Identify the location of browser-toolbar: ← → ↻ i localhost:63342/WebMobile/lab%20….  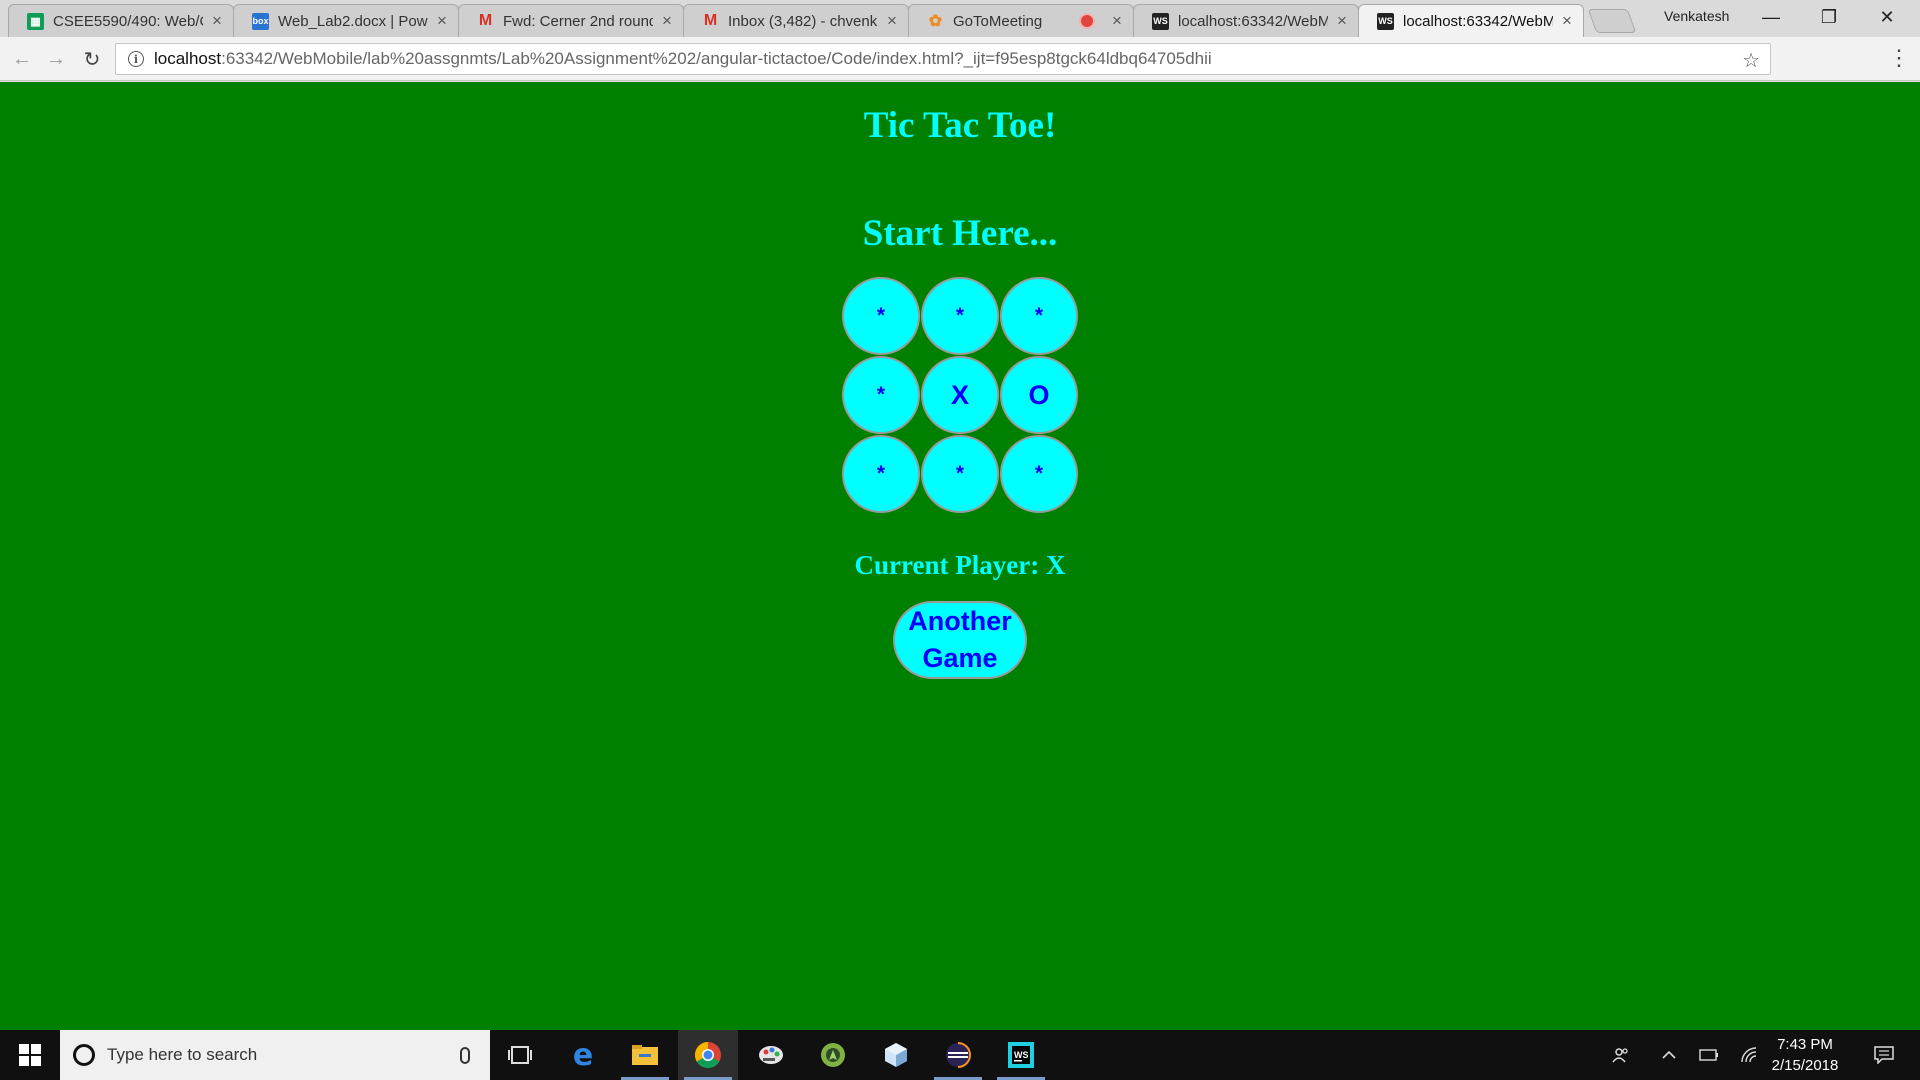
(960, 59).